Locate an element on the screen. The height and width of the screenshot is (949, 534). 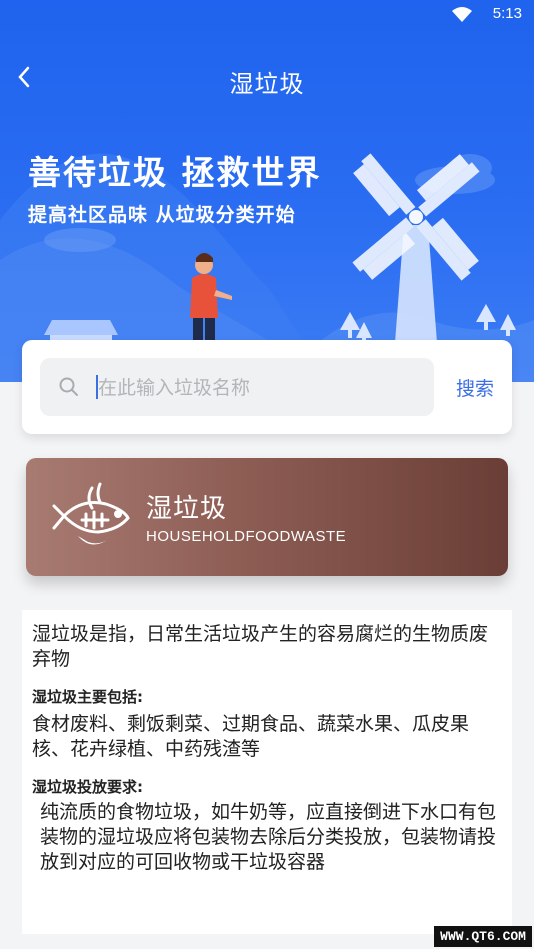
banner-subline: 提高社区品味 从垃圾分类开始 is located at coordinates (162, 215).